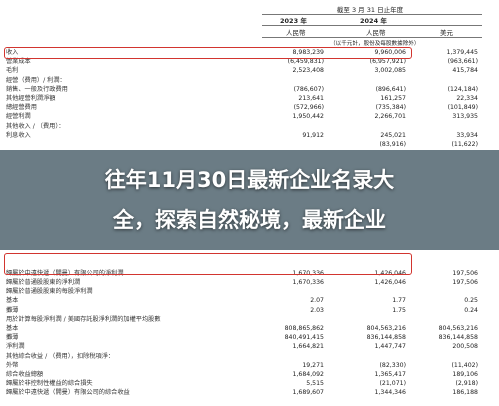 The width and height of the screenshot is (499, 406). I want to click on value-2024-rmb: 1,344,346, so click(390, 393).